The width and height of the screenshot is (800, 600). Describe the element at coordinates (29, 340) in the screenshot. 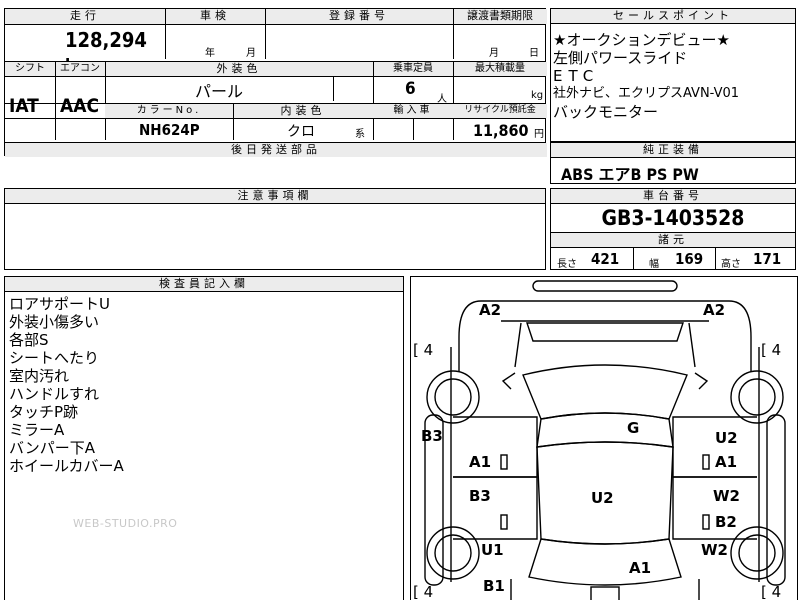

I see `inspector-note: 各部S` at that location.